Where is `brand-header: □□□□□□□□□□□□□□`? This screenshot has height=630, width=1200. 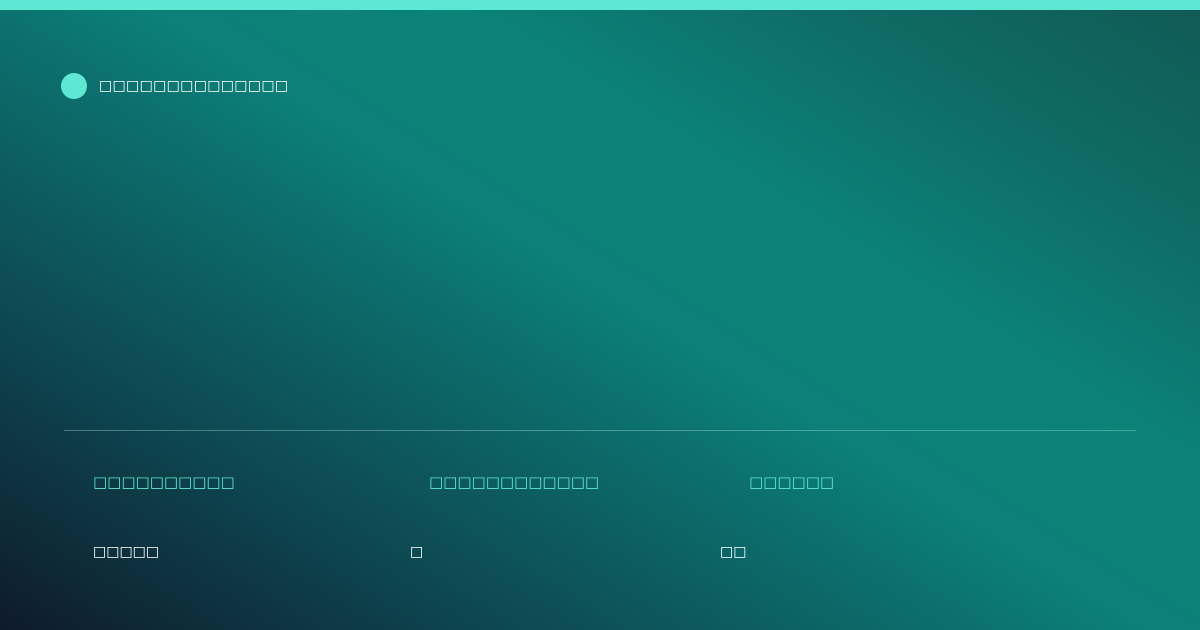 brand-header: □□□□□□□□□□□□□□ is located at coordinates (174, 86).